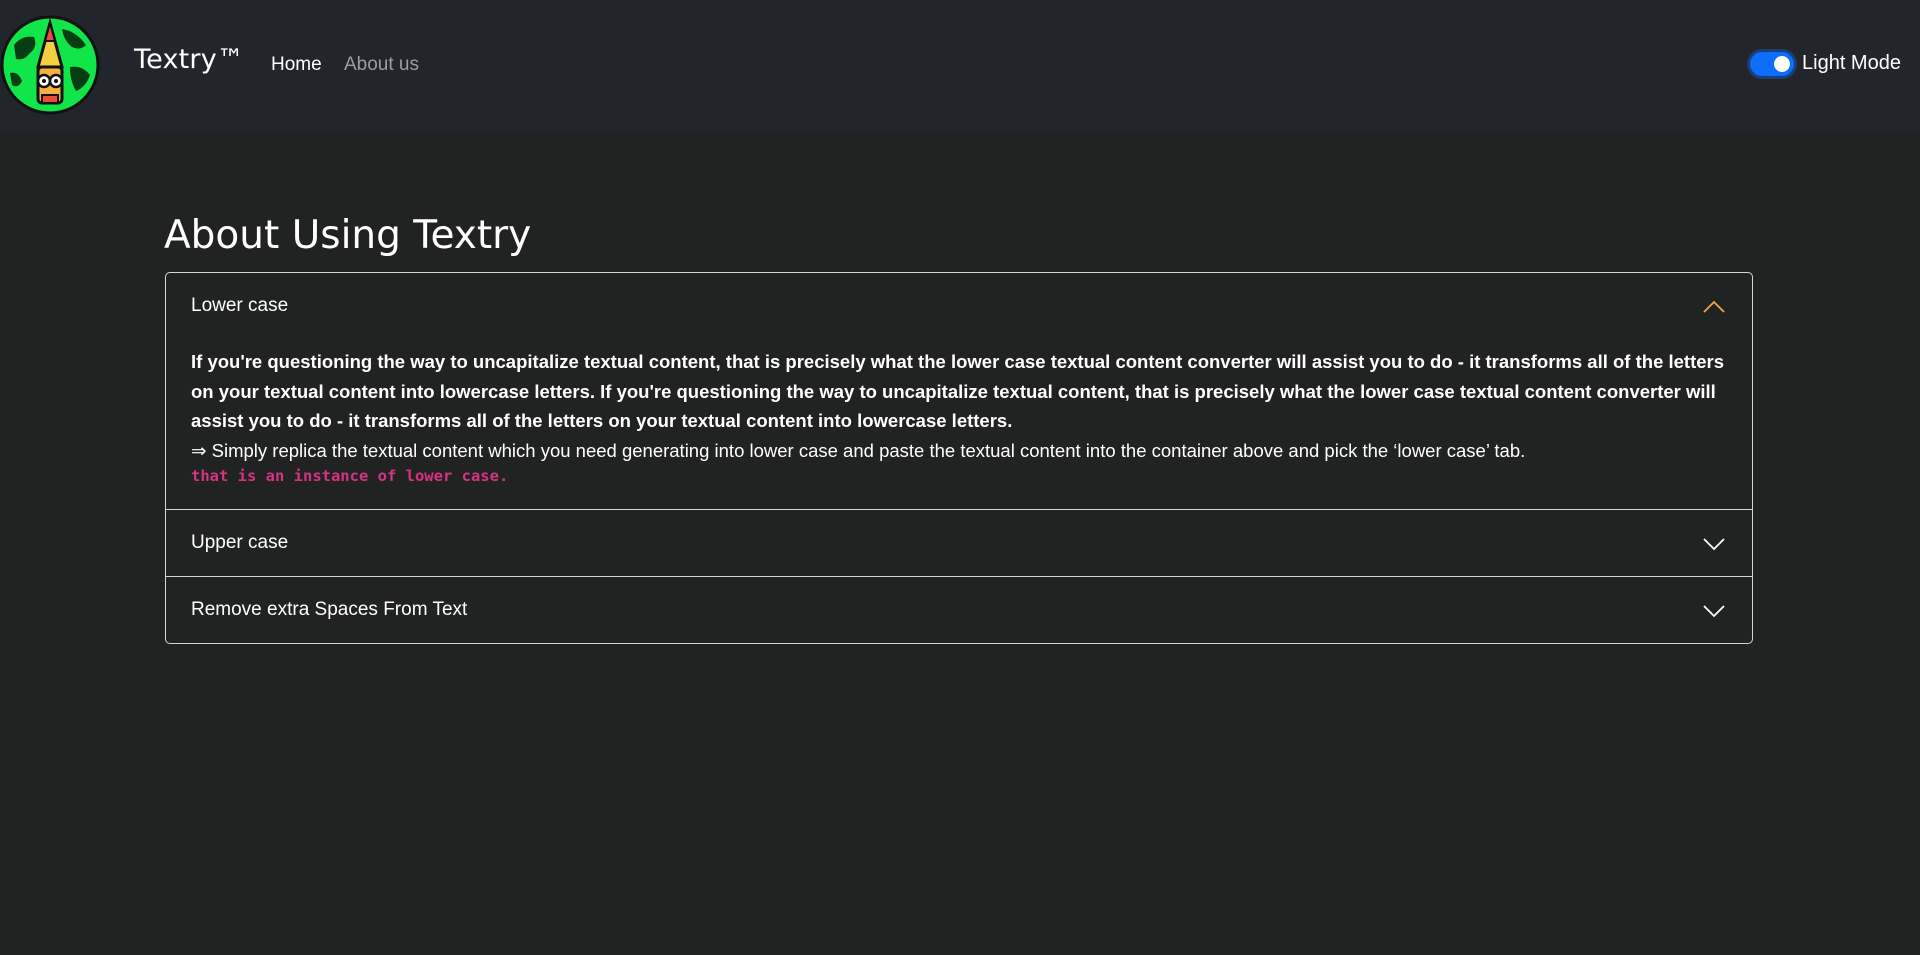 The image size is (1920, 955). I want to click on lower-case-example: that is an instance of lower case., so click(350, 476).